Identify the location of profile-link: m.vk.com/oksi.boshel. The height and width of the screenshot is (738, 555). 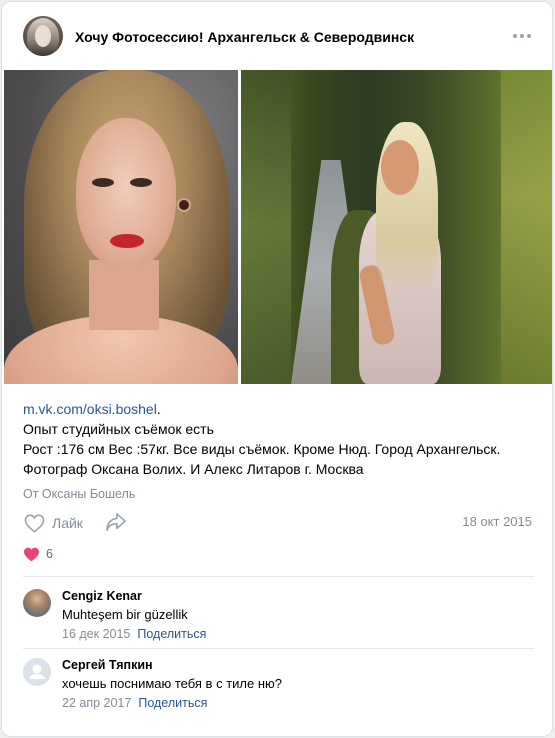
(90, 409).